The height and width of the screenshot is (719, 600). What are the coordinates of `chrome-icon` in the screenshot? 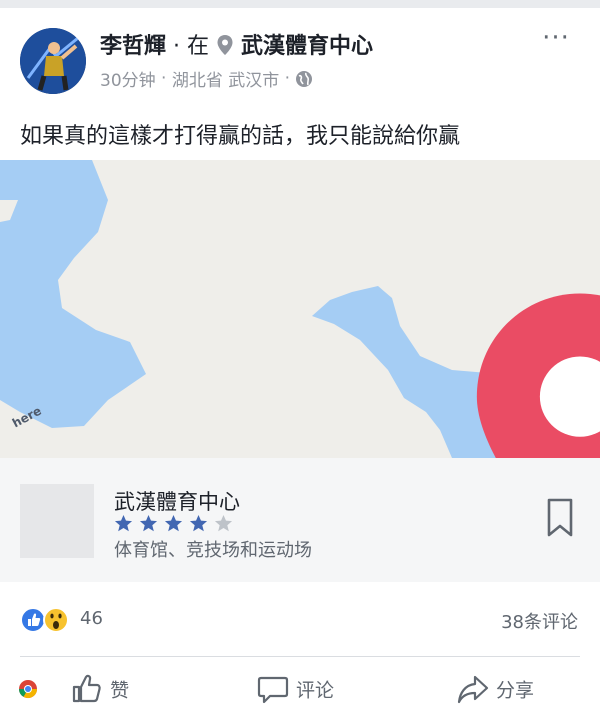 It's located at (27, 689).